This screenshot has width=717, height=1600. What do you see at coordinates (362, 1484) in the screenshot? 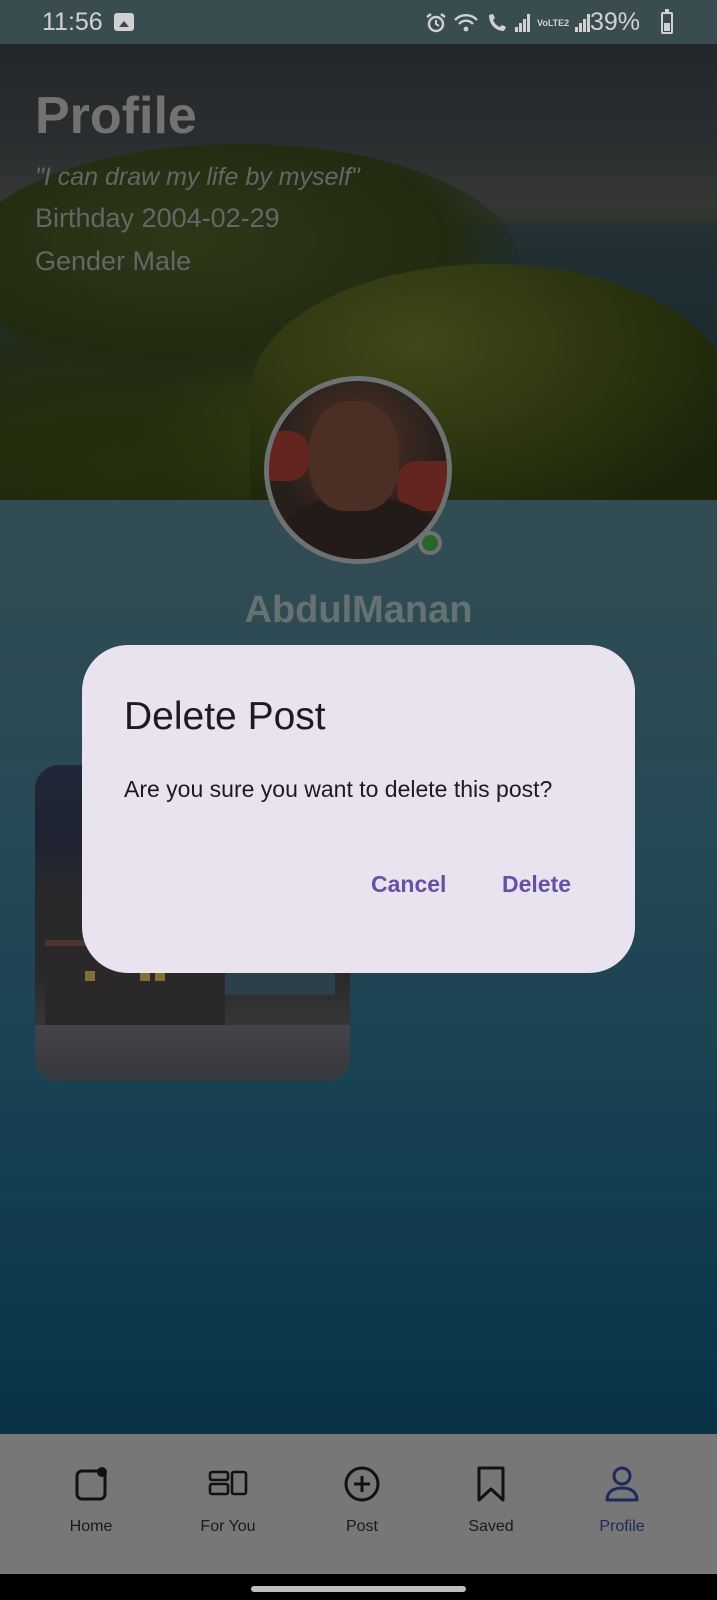
I see `add-post-icon` at bounding box center [362, 1484].